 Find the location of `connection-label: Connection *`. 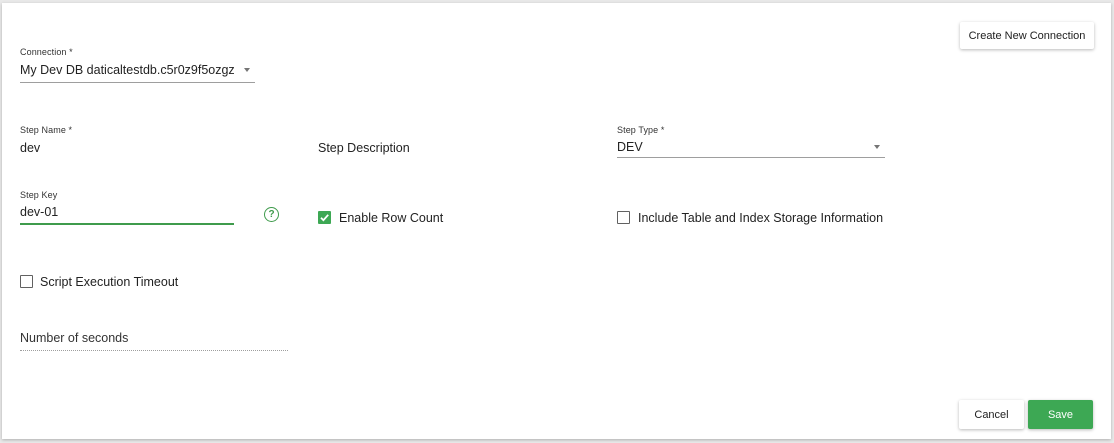

connection-label: Connection * is located at coordinates (46, 52).